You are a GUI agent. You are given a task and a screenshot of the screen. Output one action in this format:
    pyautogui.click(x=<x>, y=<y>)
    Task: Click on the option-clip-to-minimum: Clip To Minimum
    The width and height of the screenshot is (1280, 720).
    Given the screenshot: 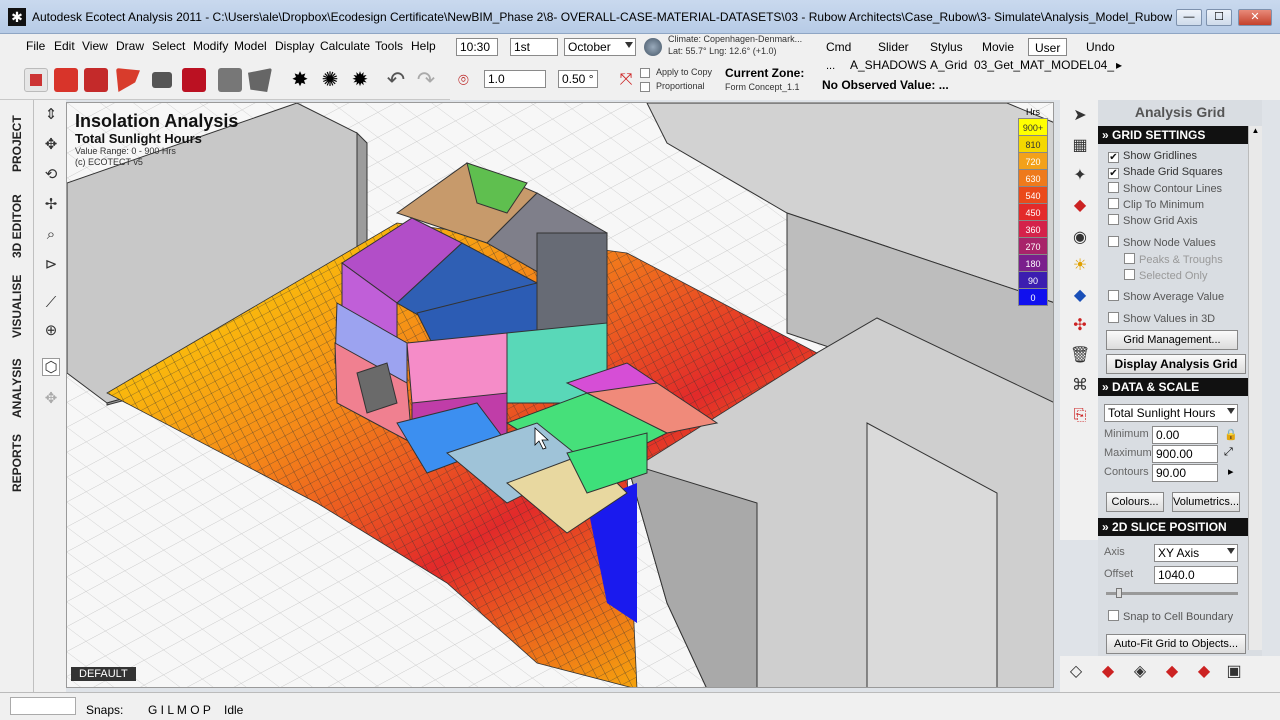 What is the action you would take?
    pyautogui.click(x=1156, y=204)
    